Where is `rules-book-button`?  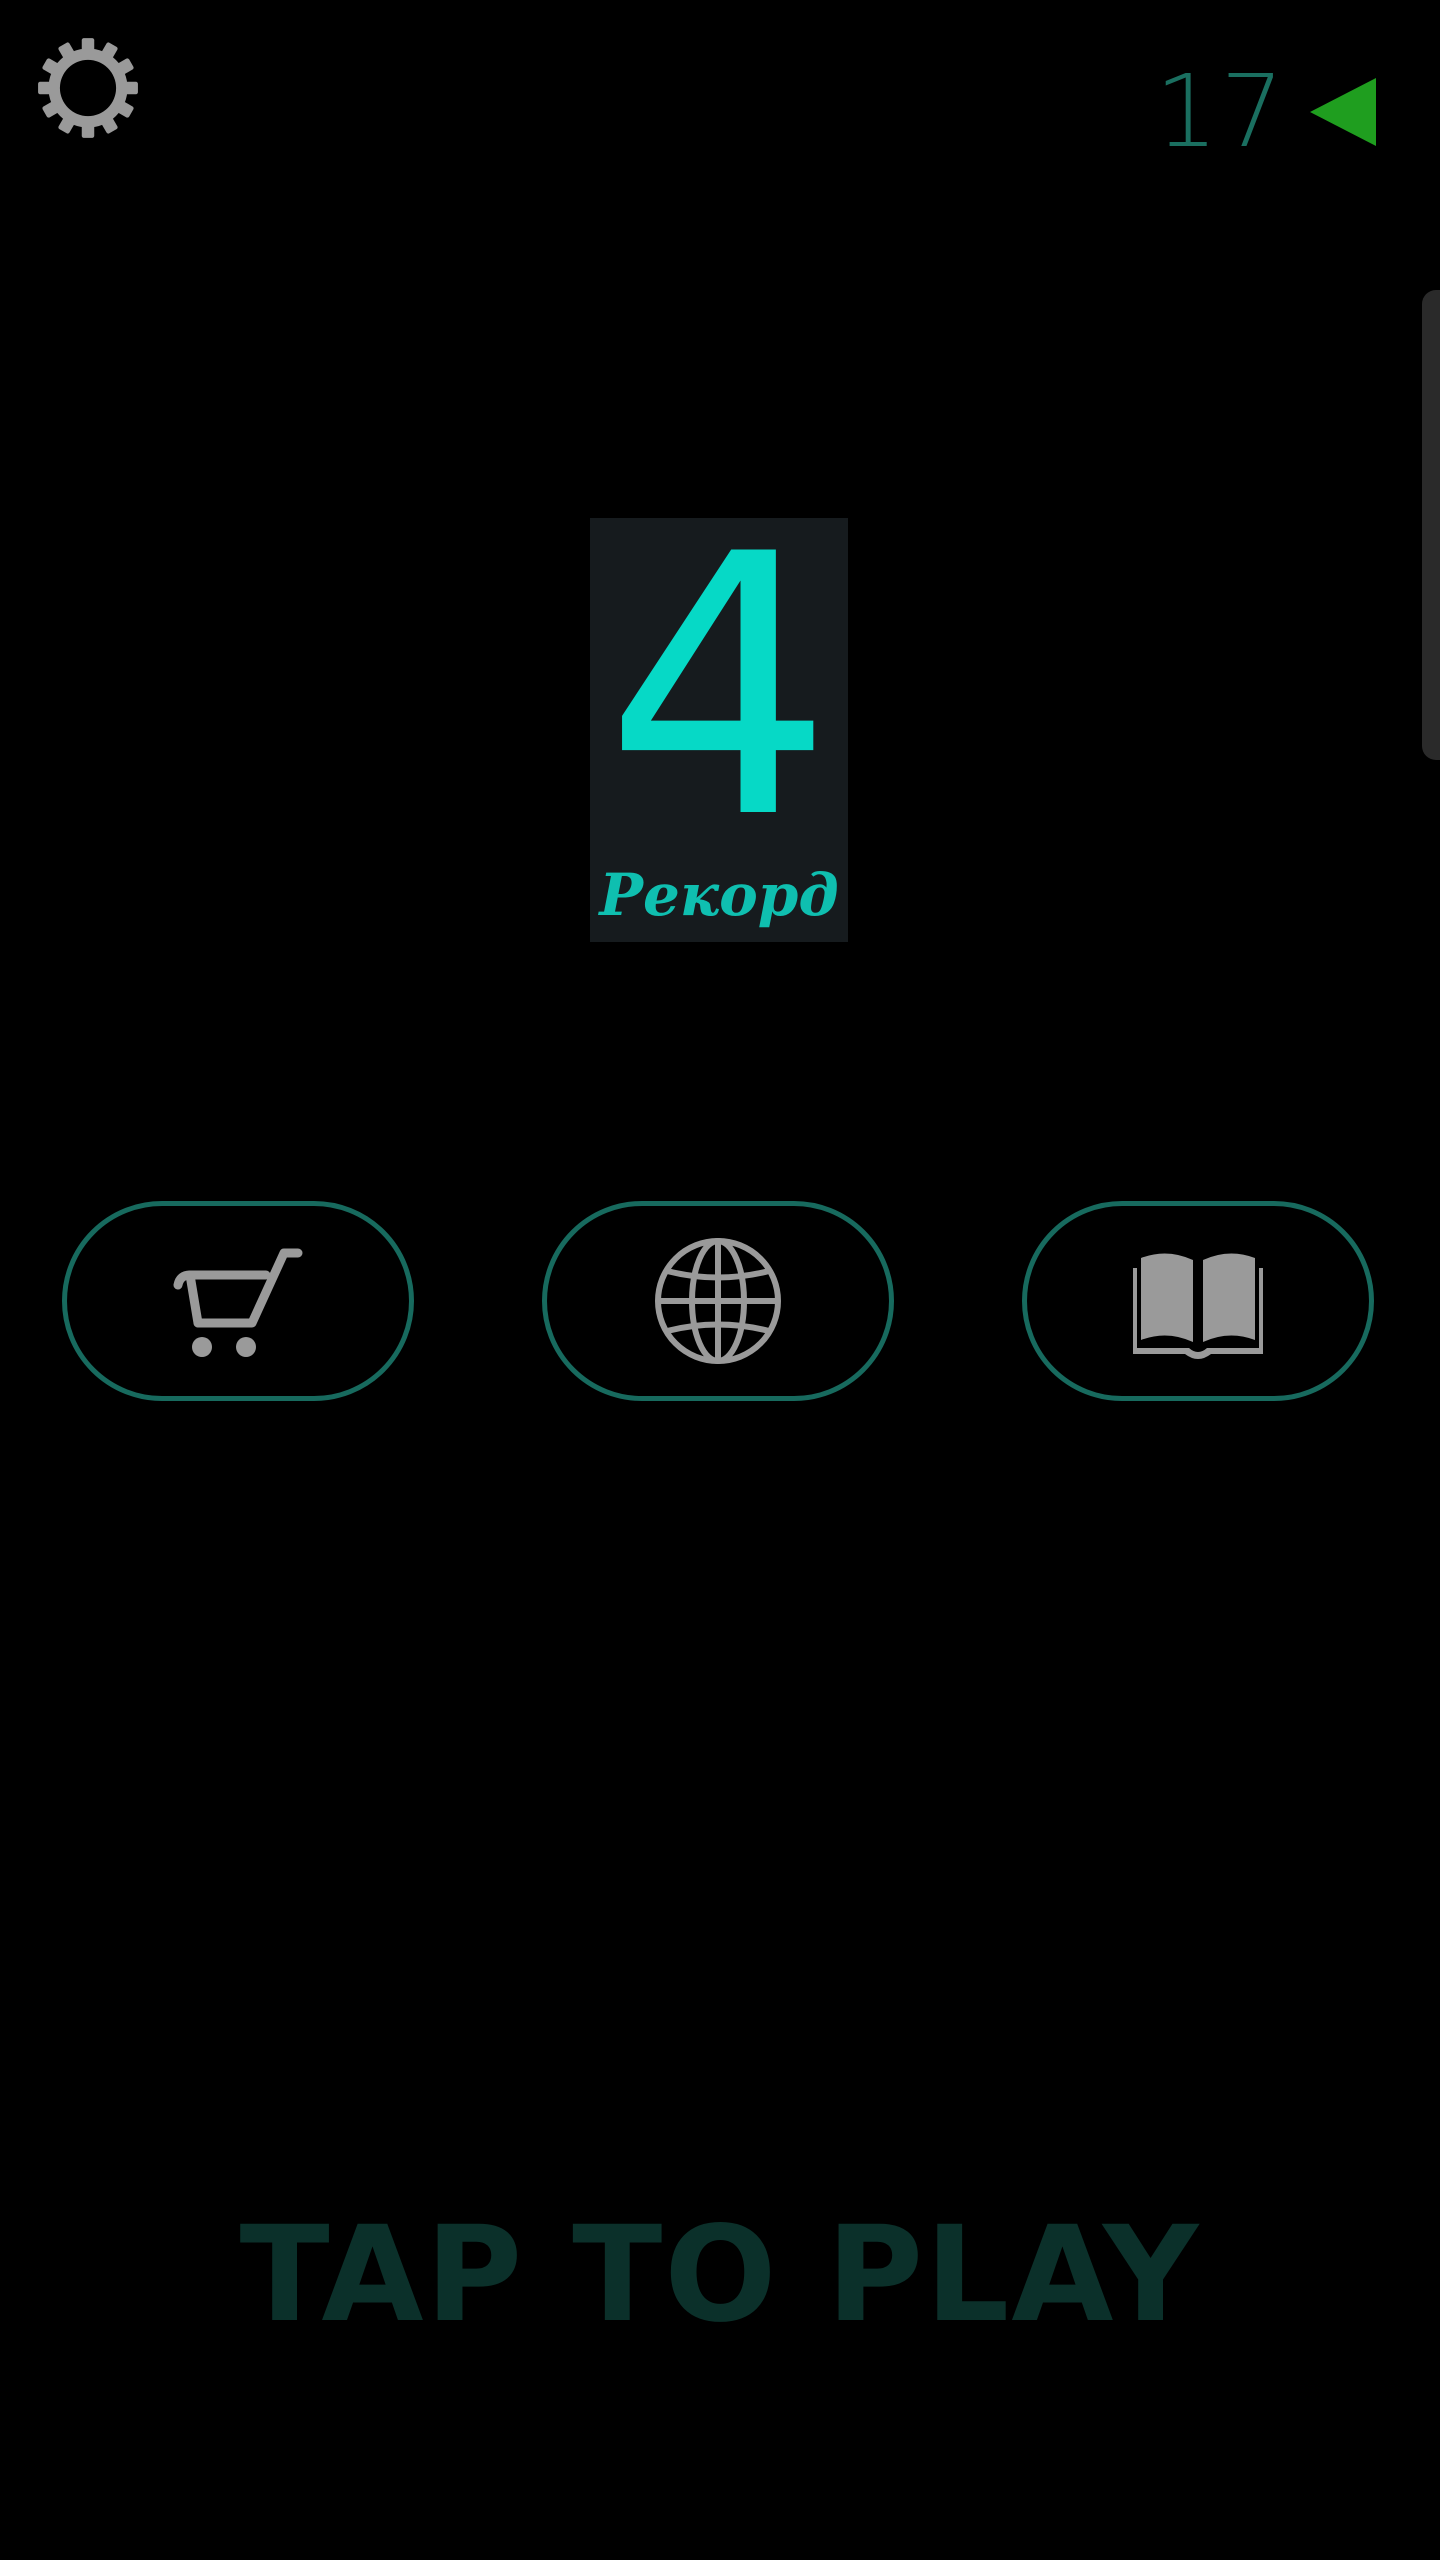
rules-book-button is located at coordinates (1198, 1301).